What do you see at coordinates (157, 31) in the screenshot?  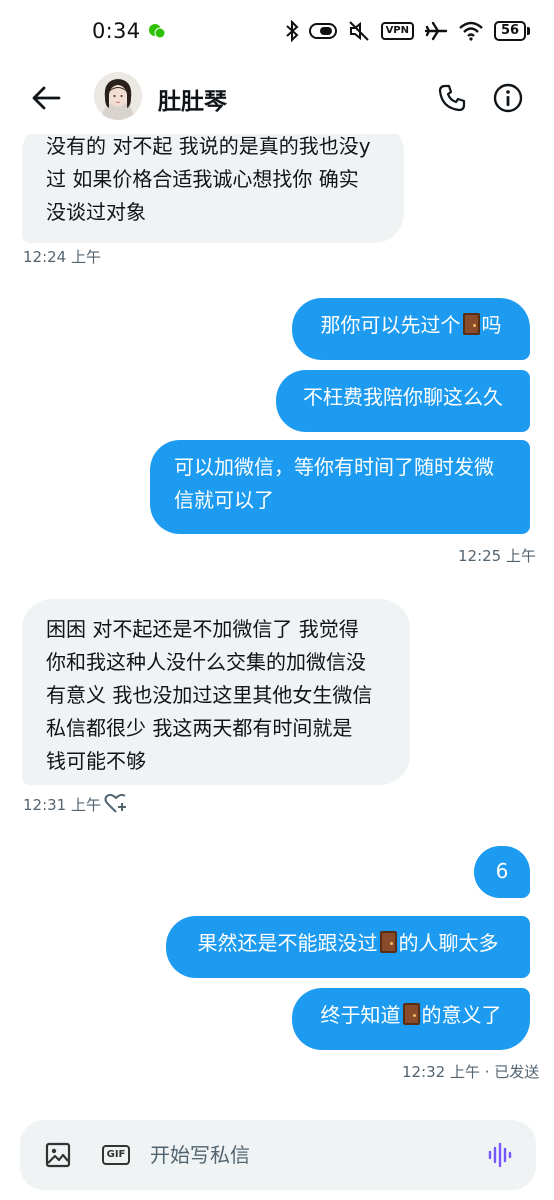 I see `wechat-notification-icon` at bounding box center [157, 31].